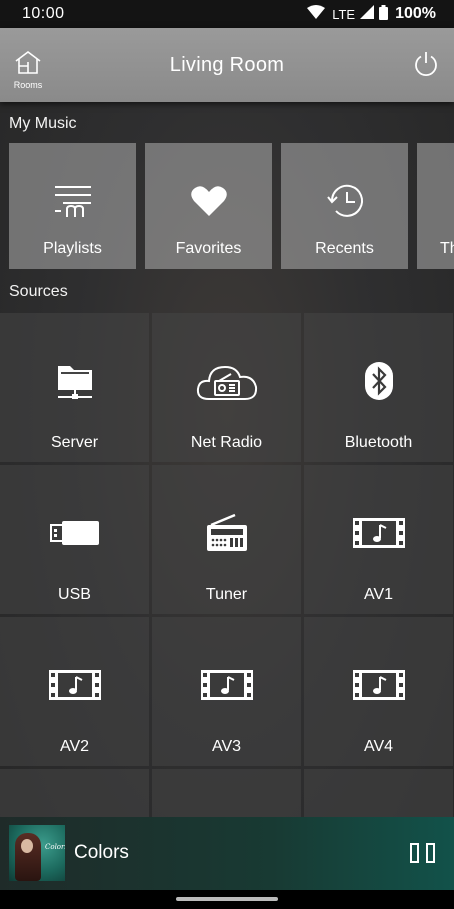 The height and width of the screenshot is (909, 454). I want to click on app-header: Rooms Living Room, so click(227, 65).